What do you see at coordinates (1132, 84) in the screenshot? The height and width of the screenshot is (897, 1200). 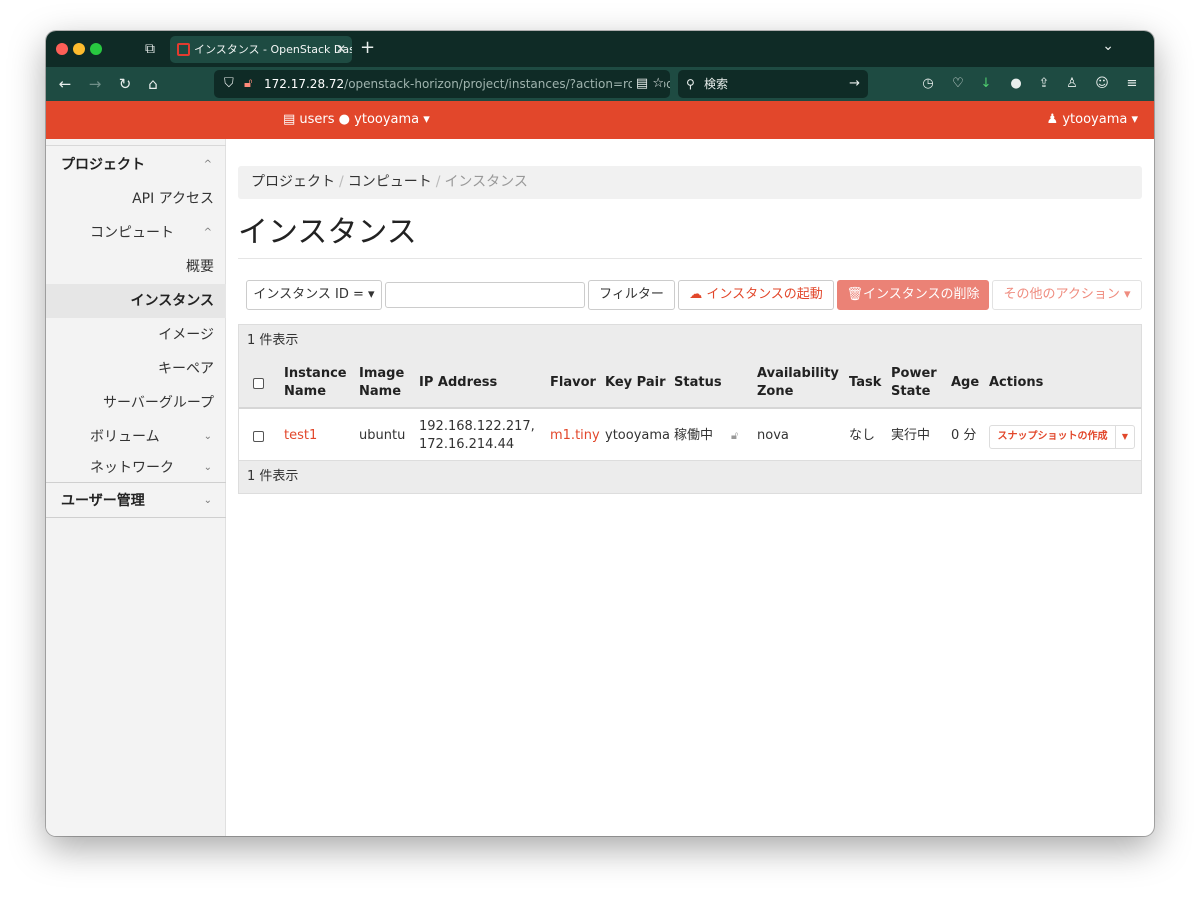 I see `menu-icon: ≡` at bounding box center [1132, 84].